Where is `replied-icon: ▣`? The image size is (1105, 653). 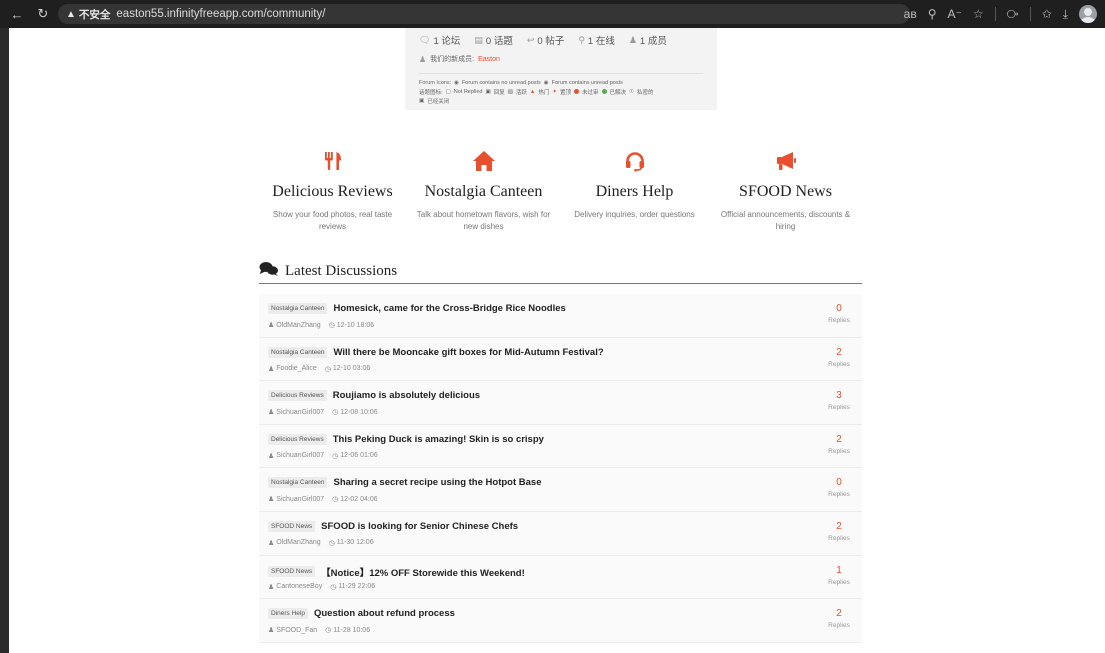
replied-icon: ▣ is located at coordinates (488, 91).